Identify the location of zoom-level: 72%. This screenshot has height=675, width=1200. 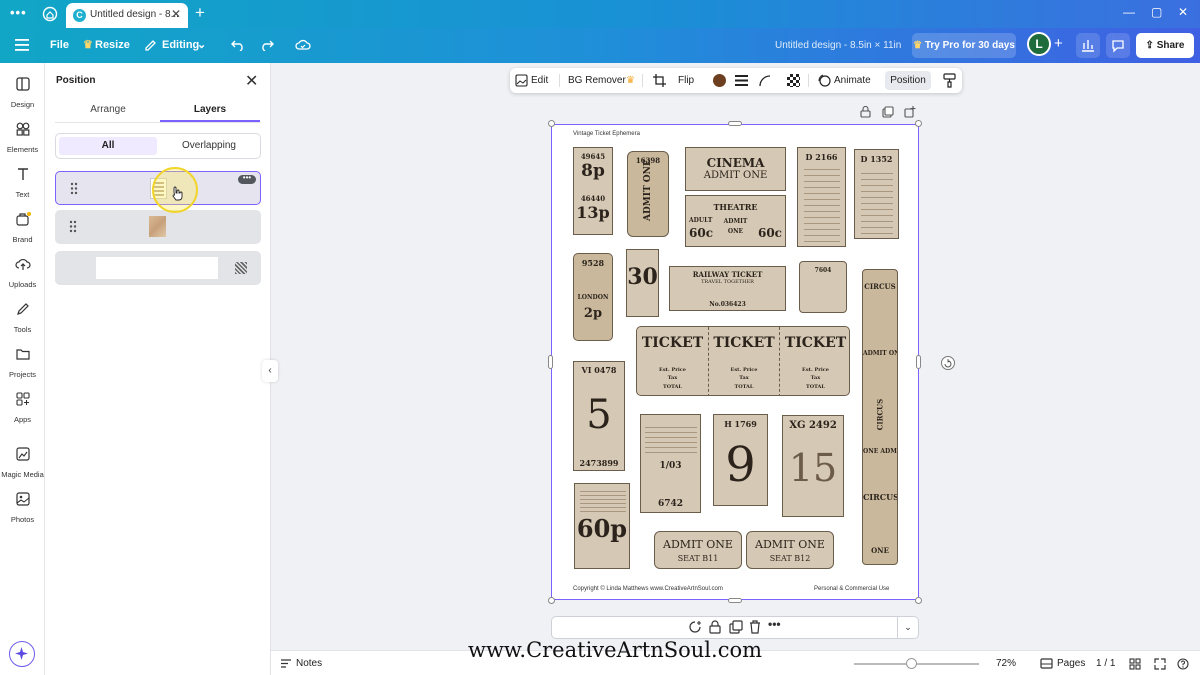
(1006, 663).